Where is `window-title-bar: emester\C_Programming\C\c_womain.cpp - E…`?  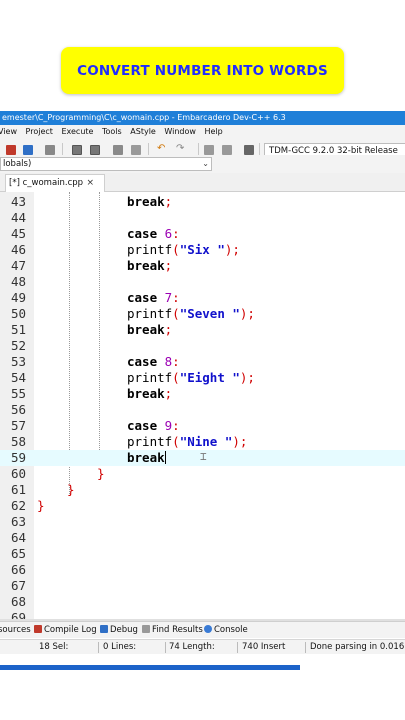 window-title-bar: emester\C_Programming\C\c_womain.cpp - E… is located at coordinates (202, 118).